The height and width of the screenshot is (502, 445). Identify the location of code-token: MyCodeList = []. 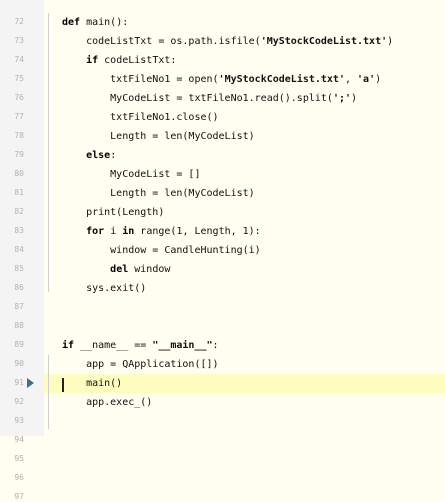
(131, 174).